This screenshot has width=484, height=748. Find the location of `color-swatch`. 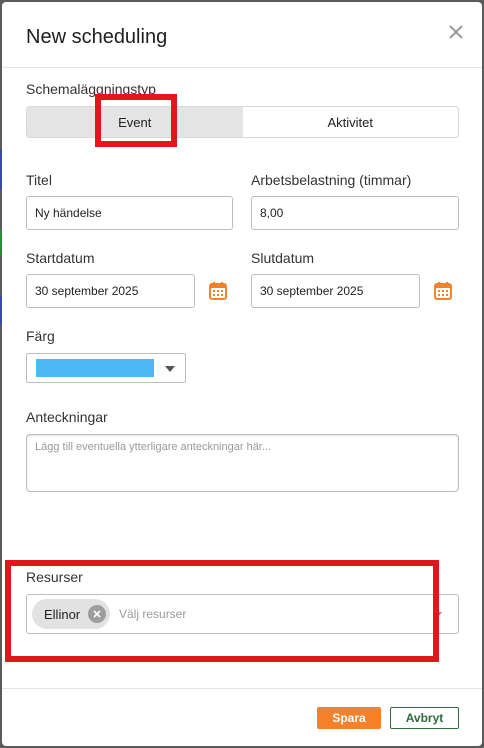

color-swatch is located at coordinates (95, 368).